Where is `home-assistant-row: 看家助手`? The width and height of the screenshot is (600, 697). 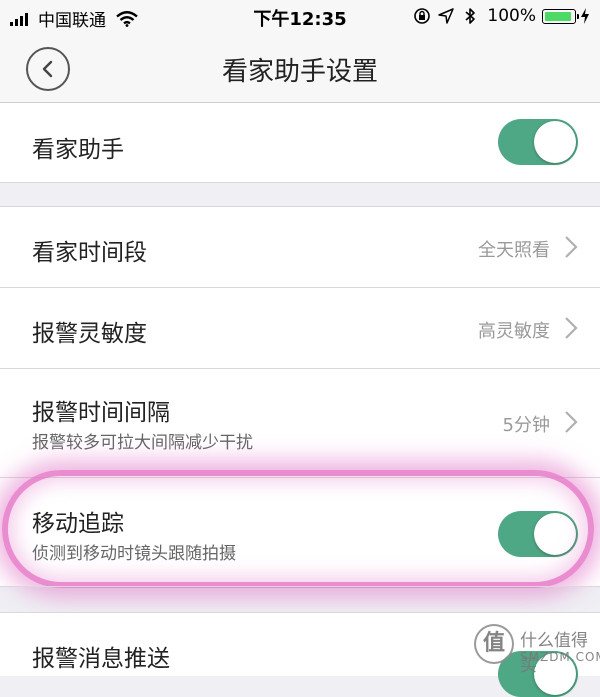
home-assistant-row: 看家助手 is located at coordinates (300, 142).